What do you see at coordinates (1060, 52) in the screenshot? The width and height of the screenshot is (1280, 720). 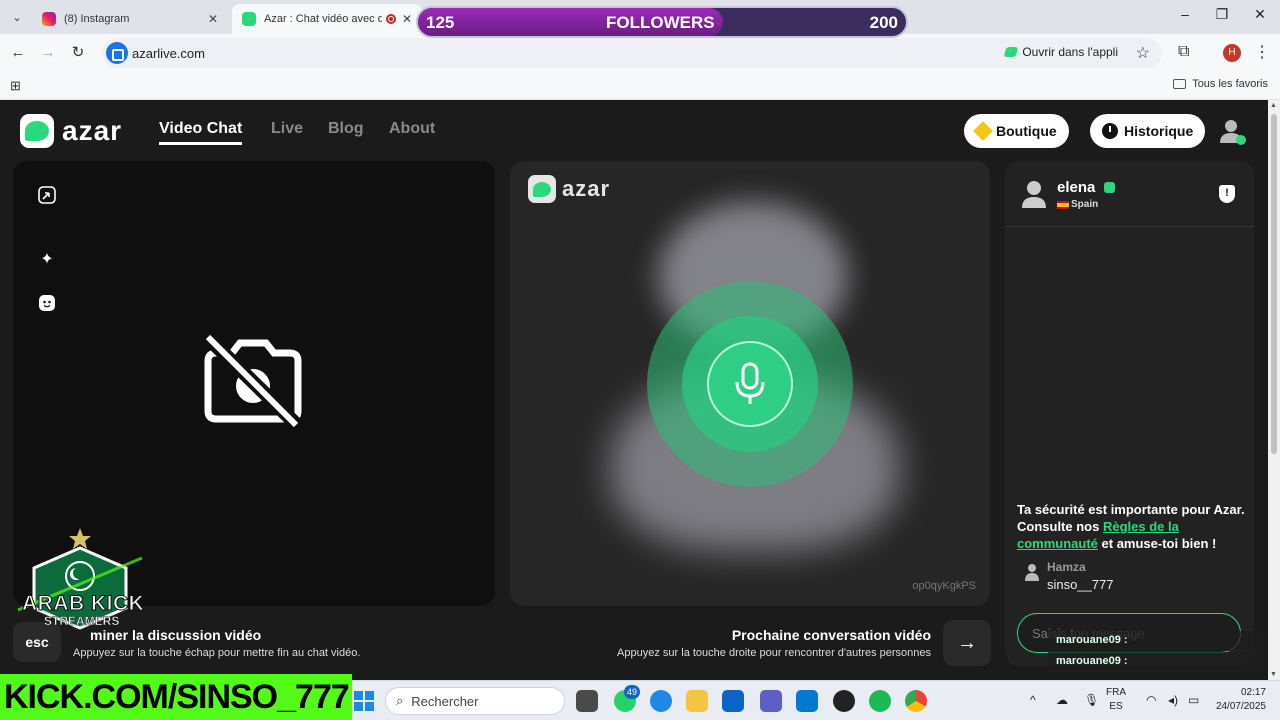 I see `open-in-app-button: Ouvrir dans l'appli` at bounding box center [1060, 52].